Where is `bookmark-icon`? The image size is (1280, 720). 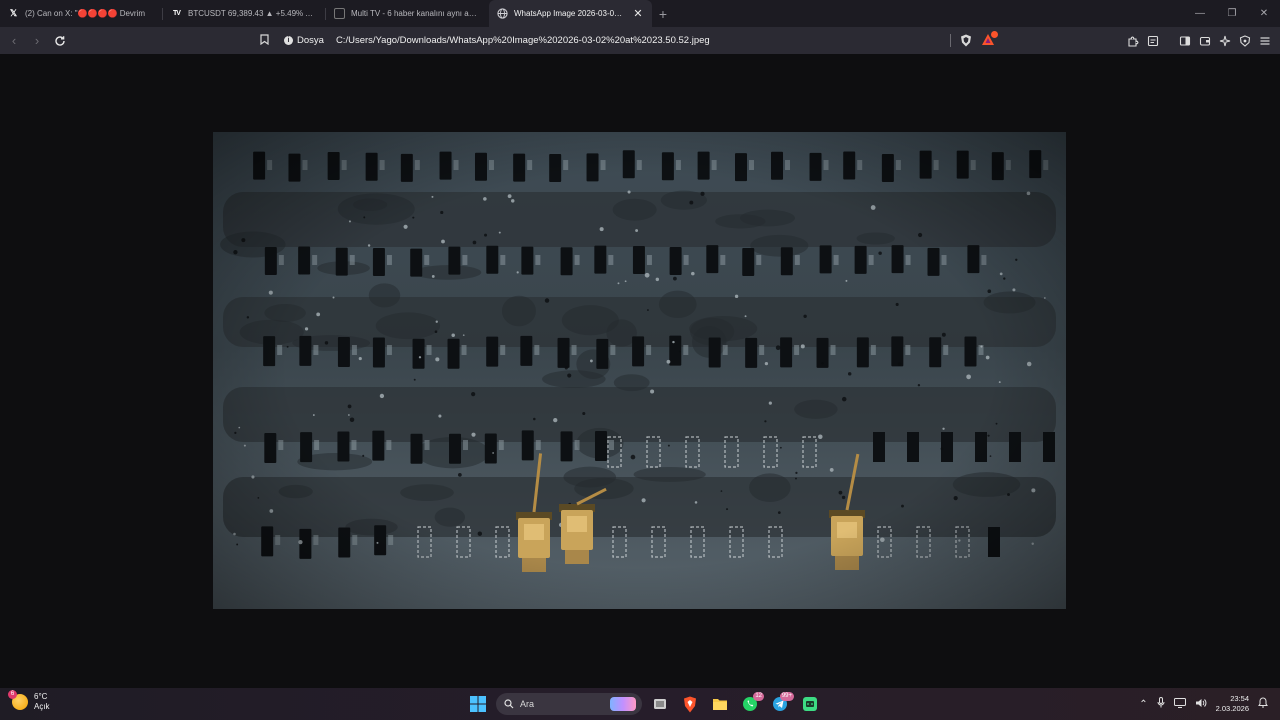
bookmark-icon is located at coordinates (264, 40).